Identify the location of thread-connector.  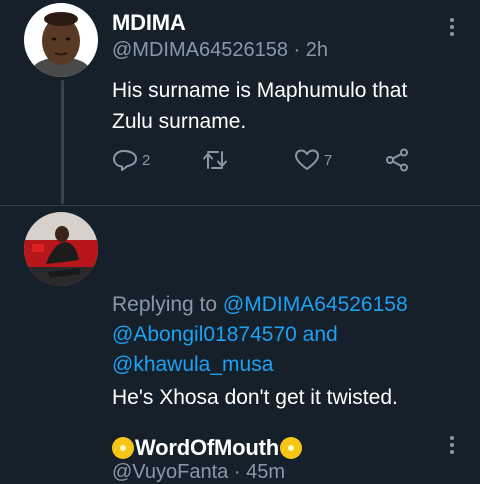
(62, 142).